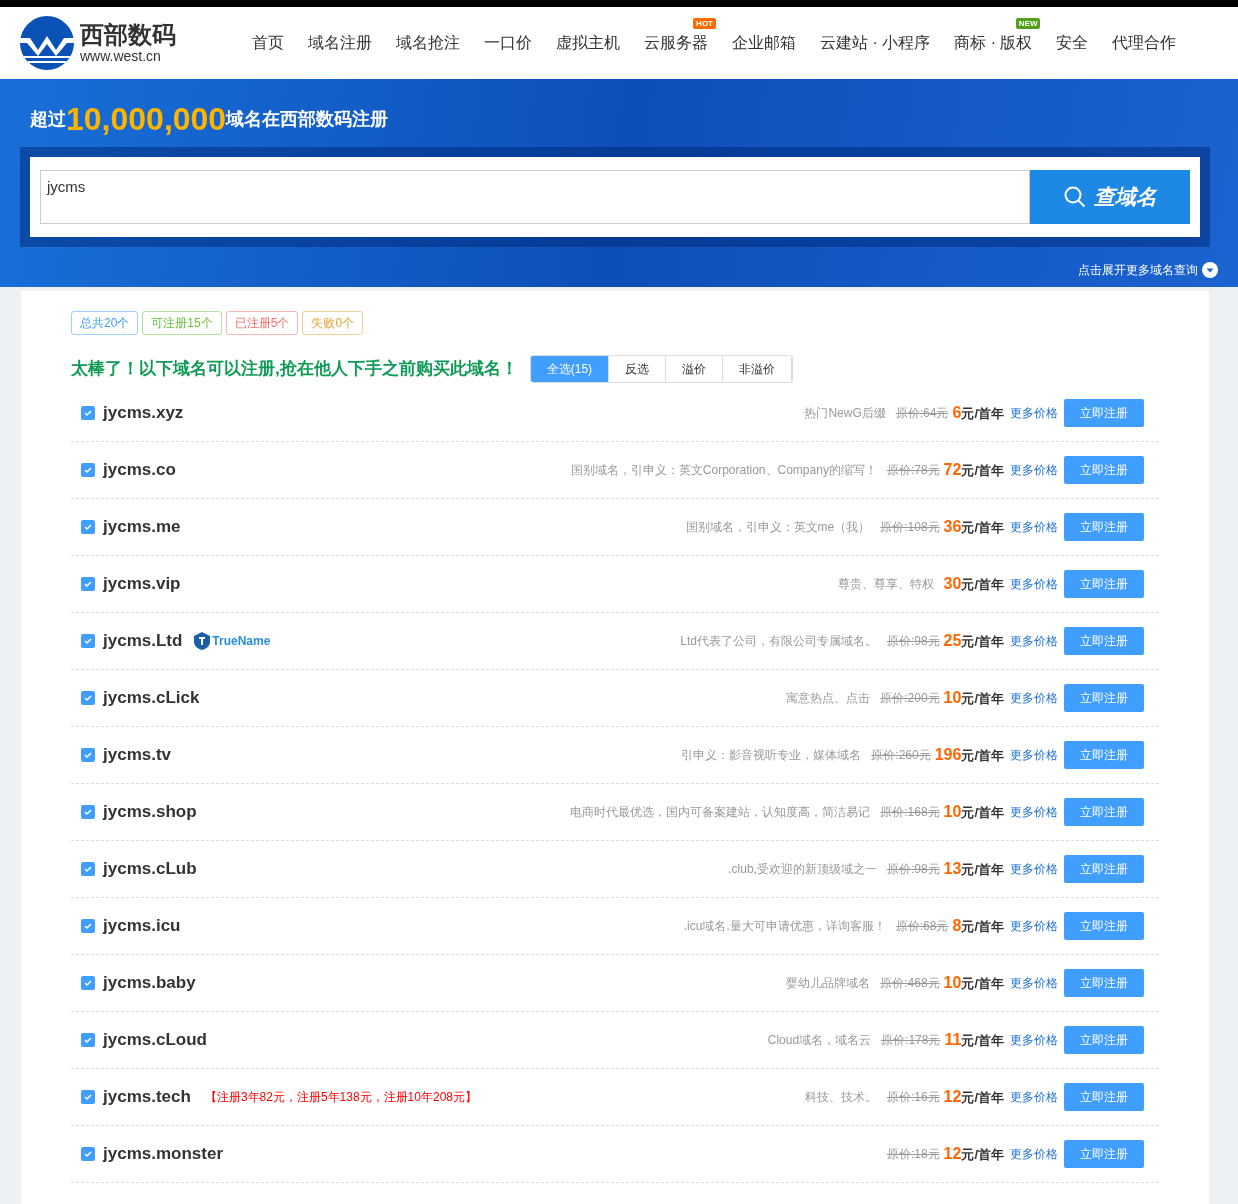 This screenshot has width=1238, height=1204. Describe the element at coordinates (508, 42) in the screenshot. I see `nav-link: 一口价` at that location.